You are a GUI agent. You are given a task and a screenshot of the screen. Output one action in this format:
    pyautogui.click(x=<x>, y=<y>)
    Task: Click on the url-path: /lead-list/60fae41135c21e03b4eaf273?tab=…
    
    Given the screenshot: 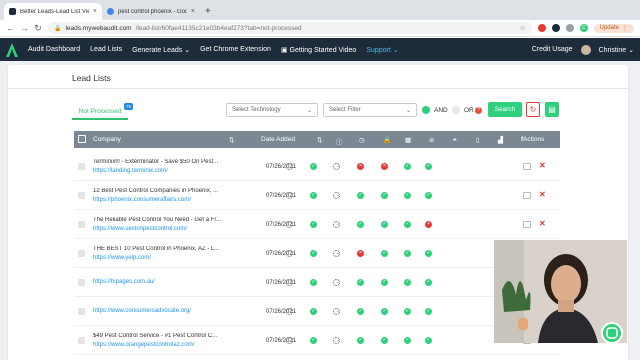 What is the action you would take?
    pyautogui.click(x=218, y=28)
    